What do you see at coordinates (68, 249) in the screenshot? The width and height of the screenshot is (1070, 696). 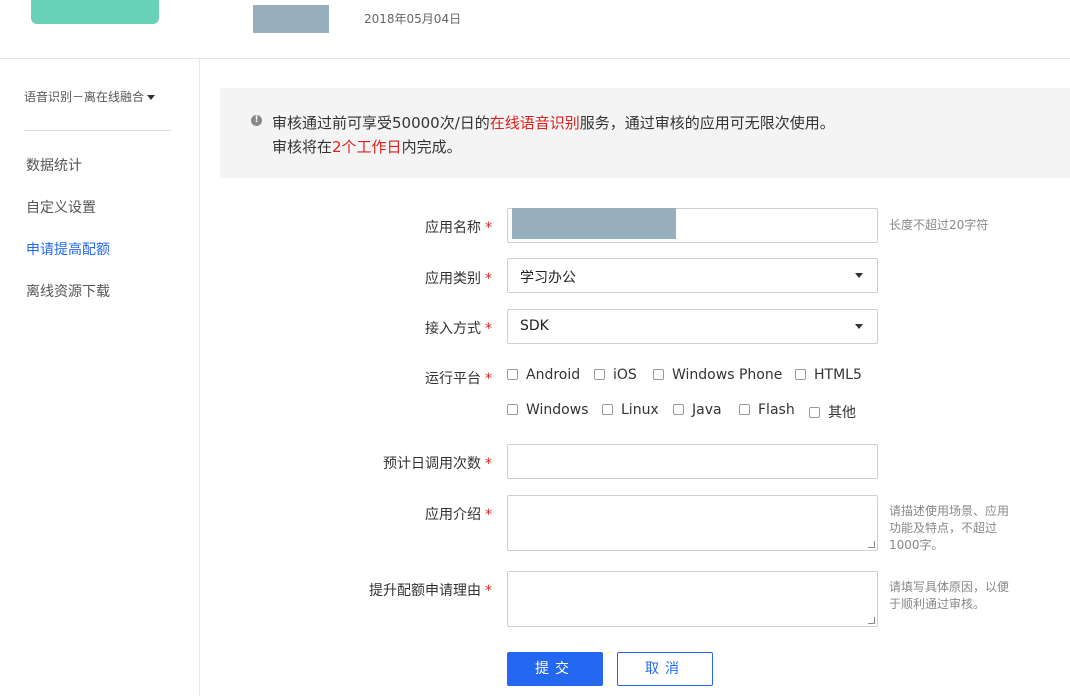 I see `sidebar-item-quota-request: 申请提高配额` at bounding box center [68, 249].